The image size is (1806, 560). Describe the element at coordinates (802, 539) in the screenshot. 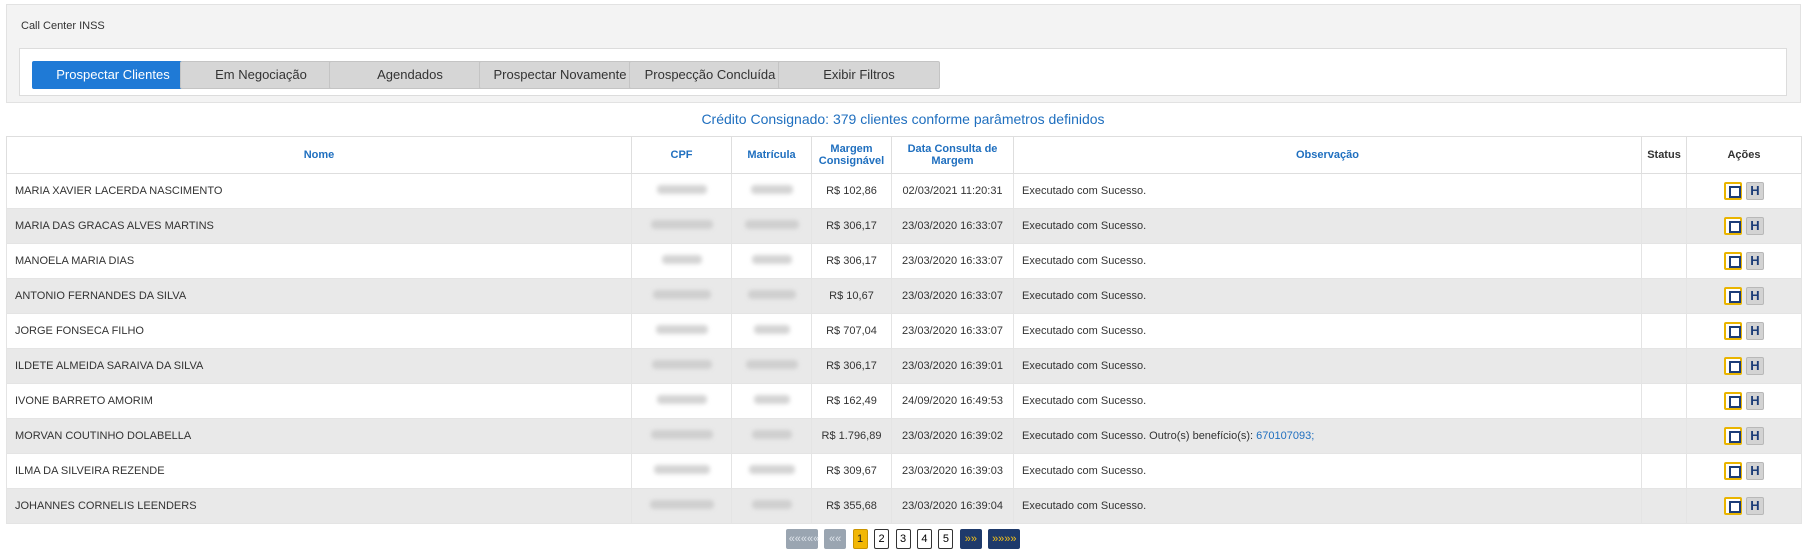

I see `pager-first-button: «««««` at that location.